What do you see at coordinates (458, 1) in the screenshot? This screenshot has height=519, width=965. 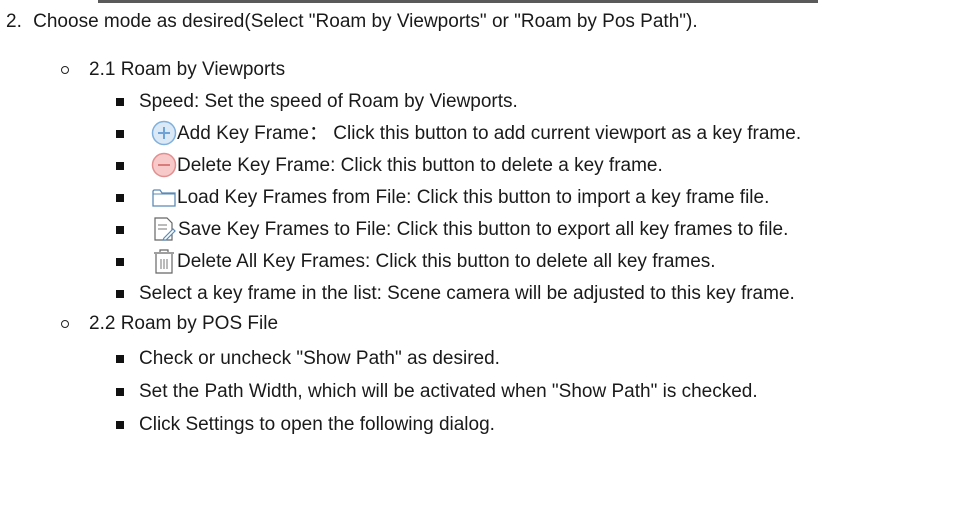 I see `screenshot-bottom-edge` at bounding box center [458, 1].